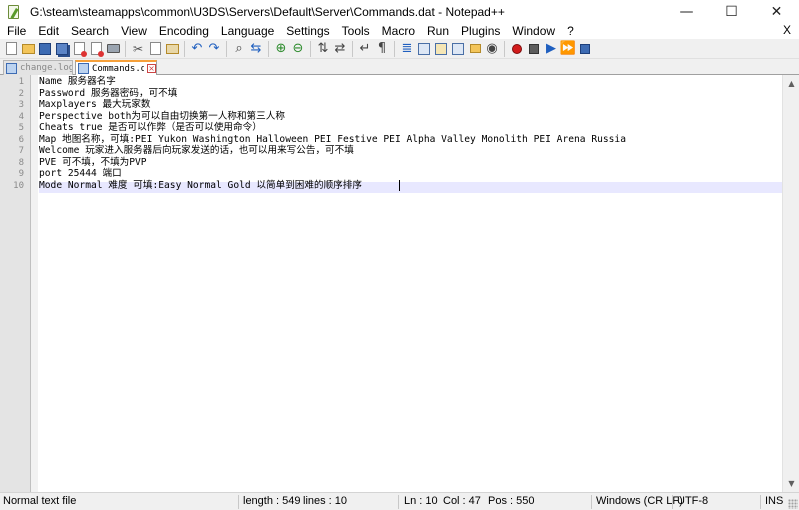 This screenshot has height=510, width=799. What do you see at coordinates (28, 49) in the screenshot?
I see `open-file-icon` at bounding box center [28, 49].